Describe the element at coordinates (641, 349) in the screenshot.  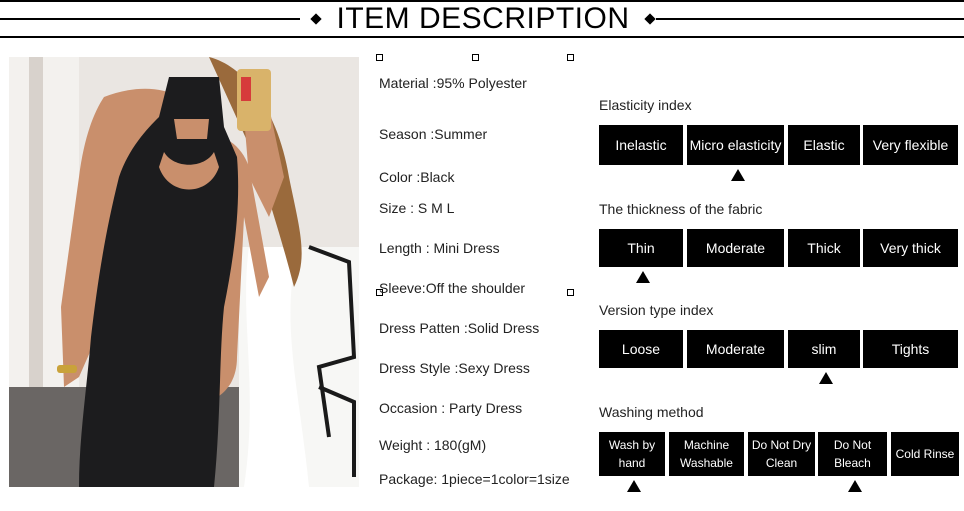
I see `version-option: Loose` at that location.